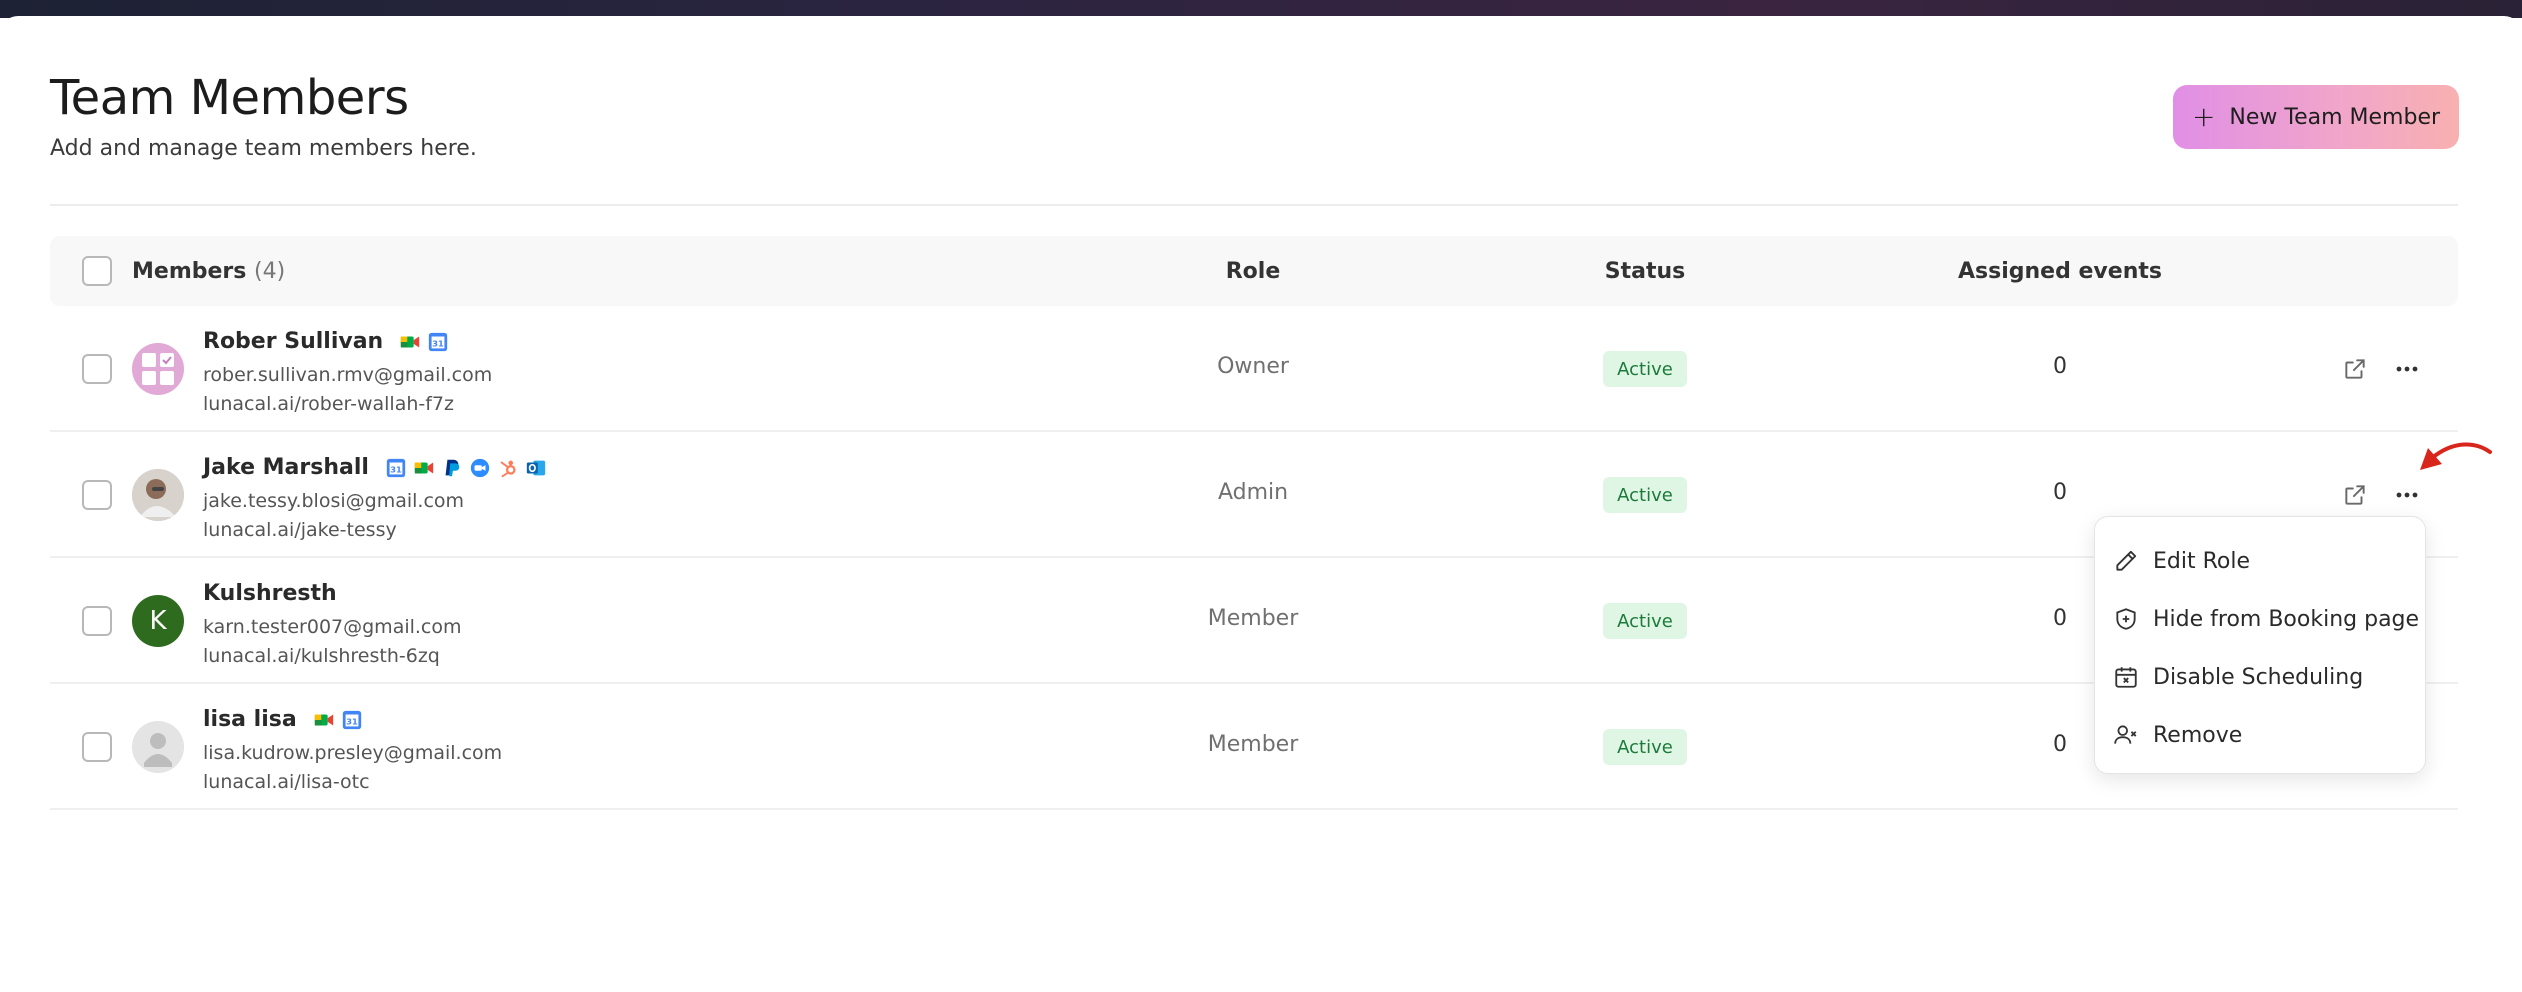  What do you see at coordinates (536, 467) in the screenshot?
I see `outlook-icon` at bounding box center [536, 467].